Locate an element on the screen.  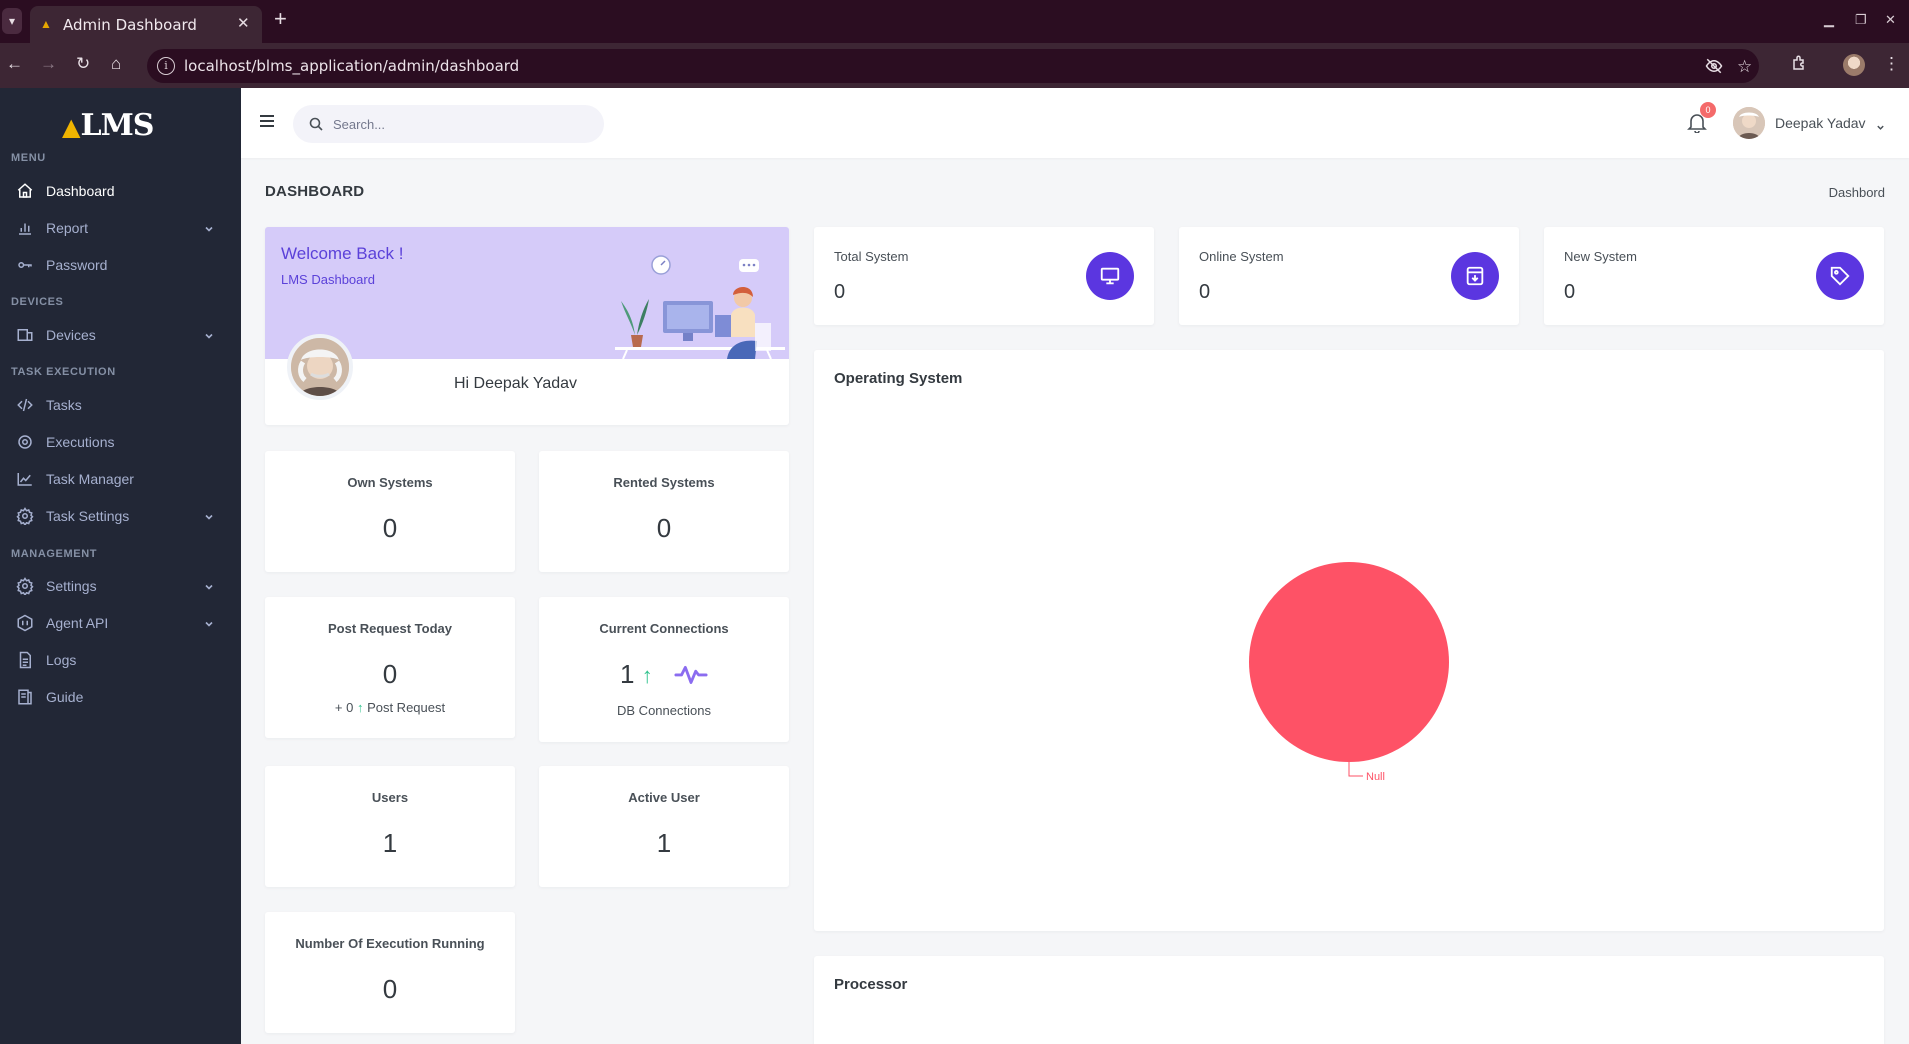
app-logo: ▲LMS is located at coordinates (108, 125).